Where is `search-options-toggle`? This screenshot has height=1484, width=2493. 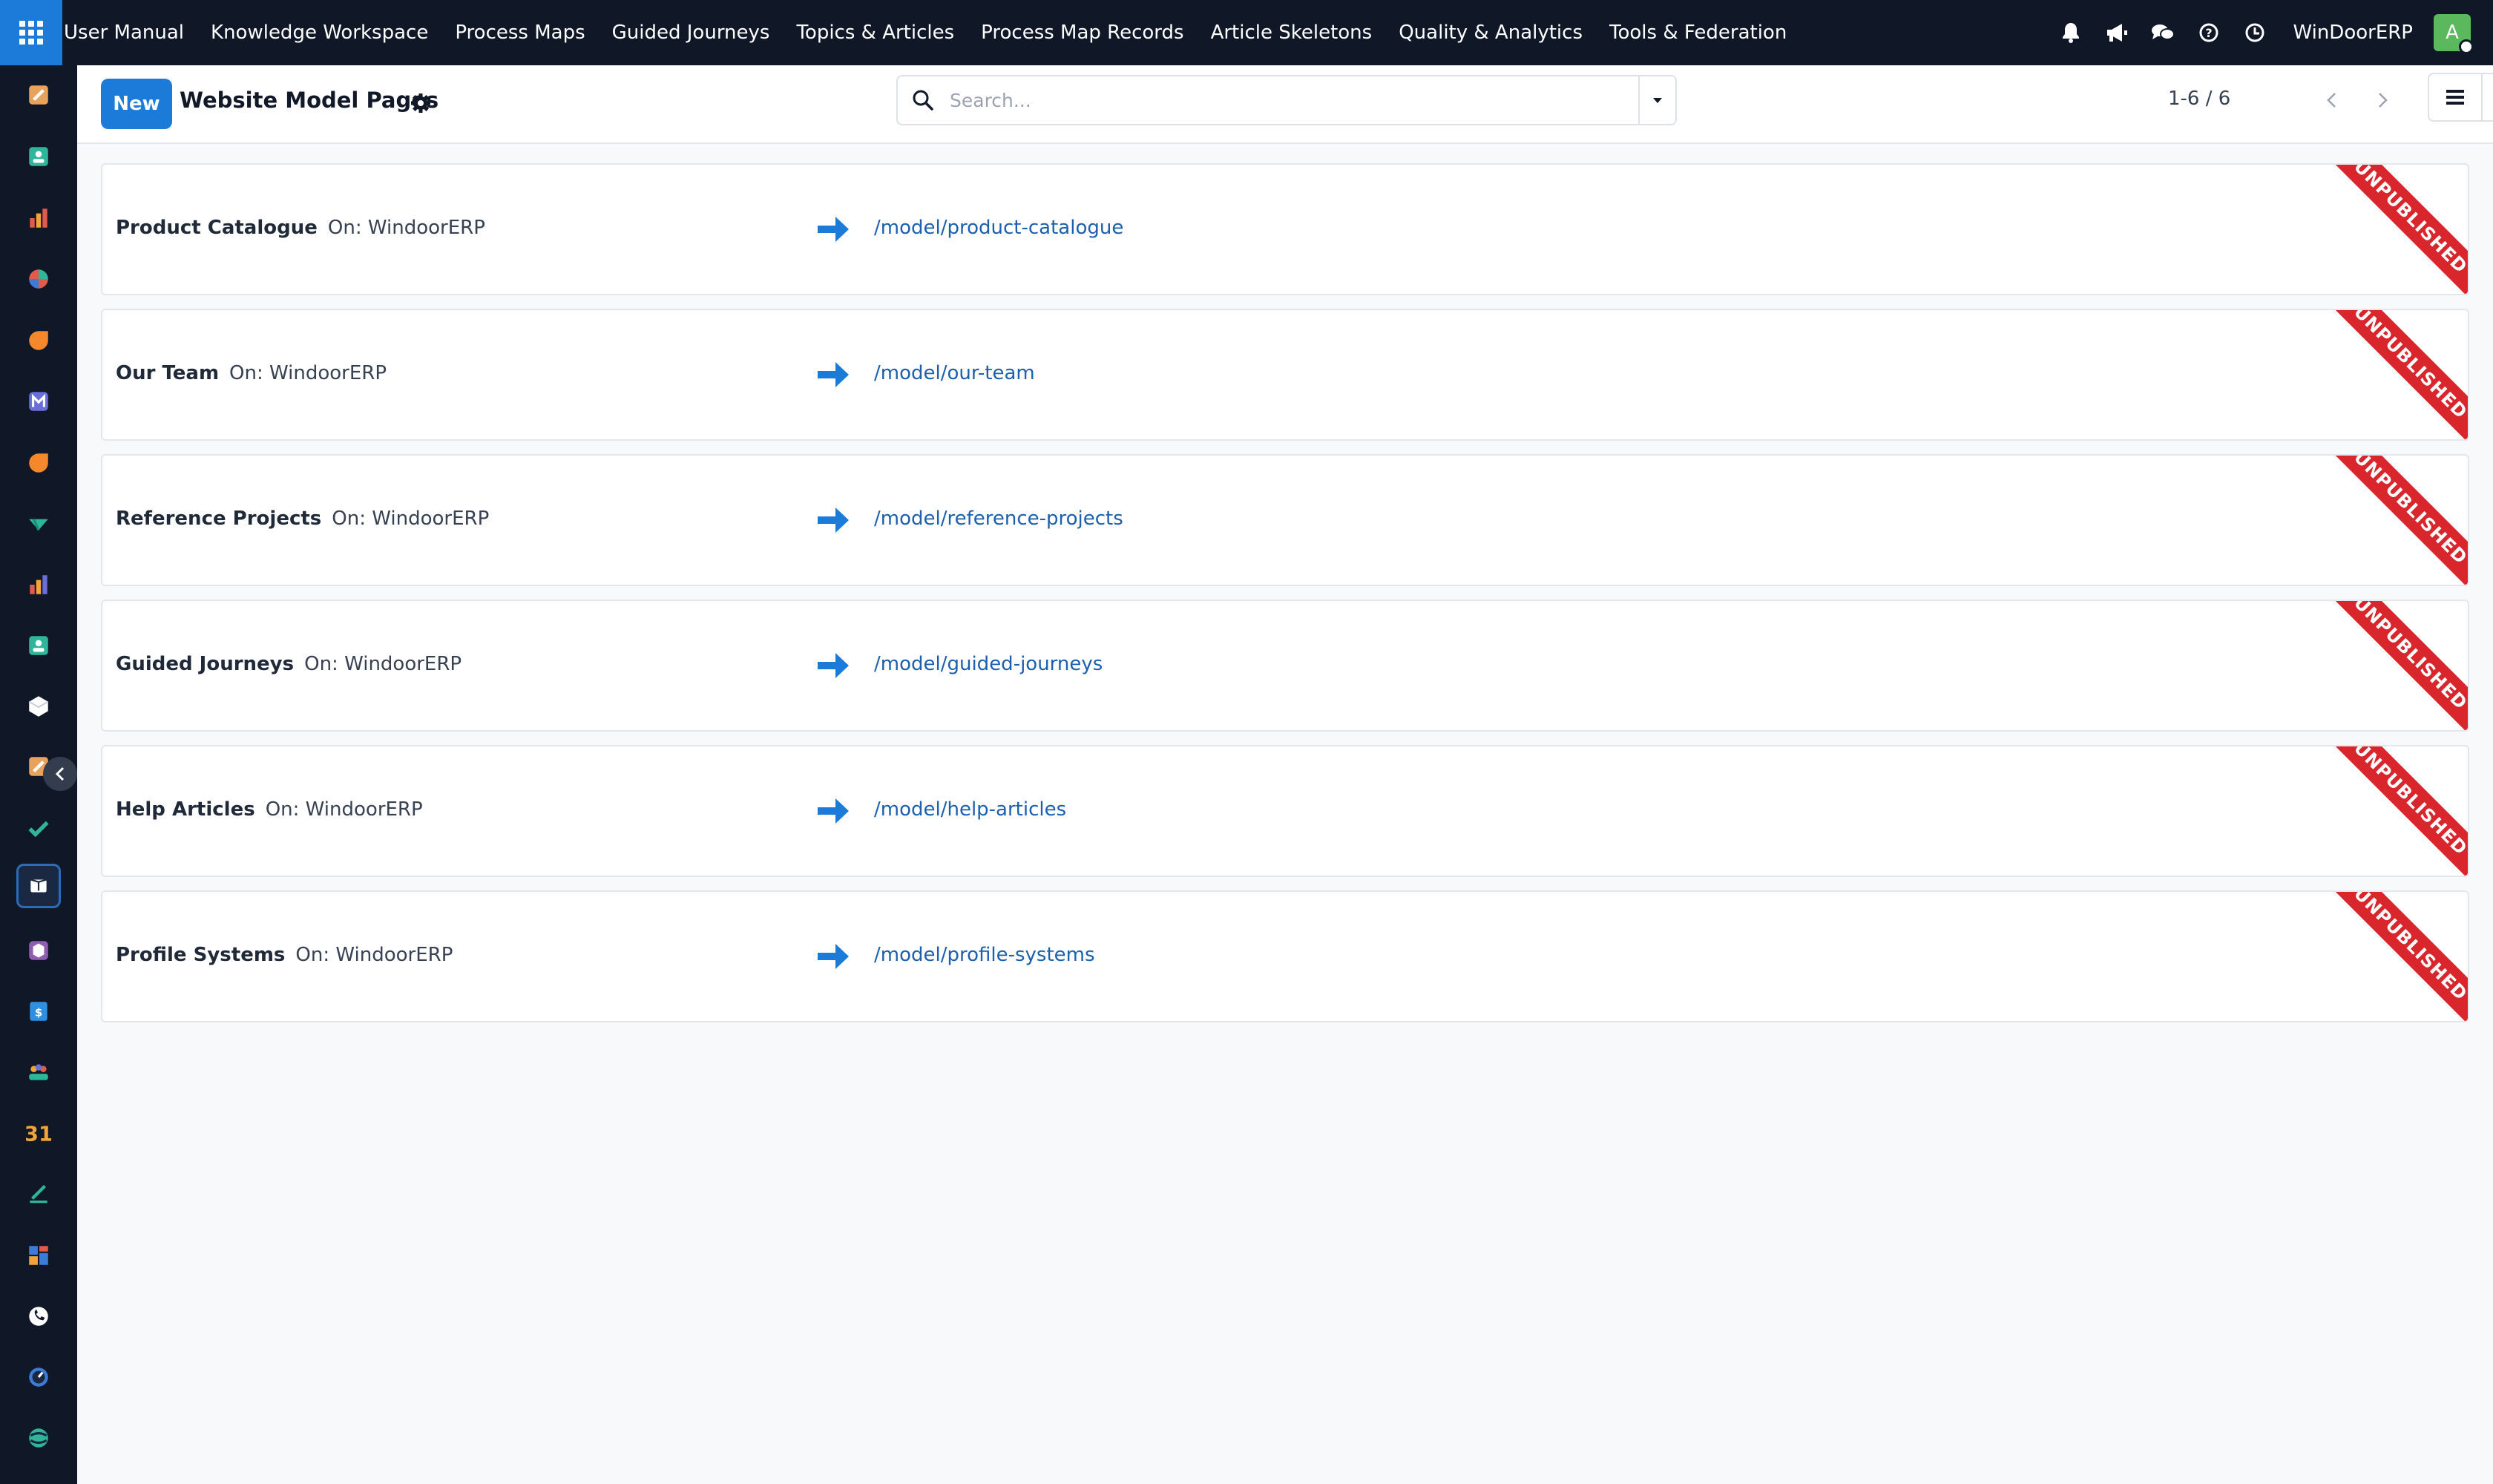 search-options-toggle is located at coordinates (1656, 100).